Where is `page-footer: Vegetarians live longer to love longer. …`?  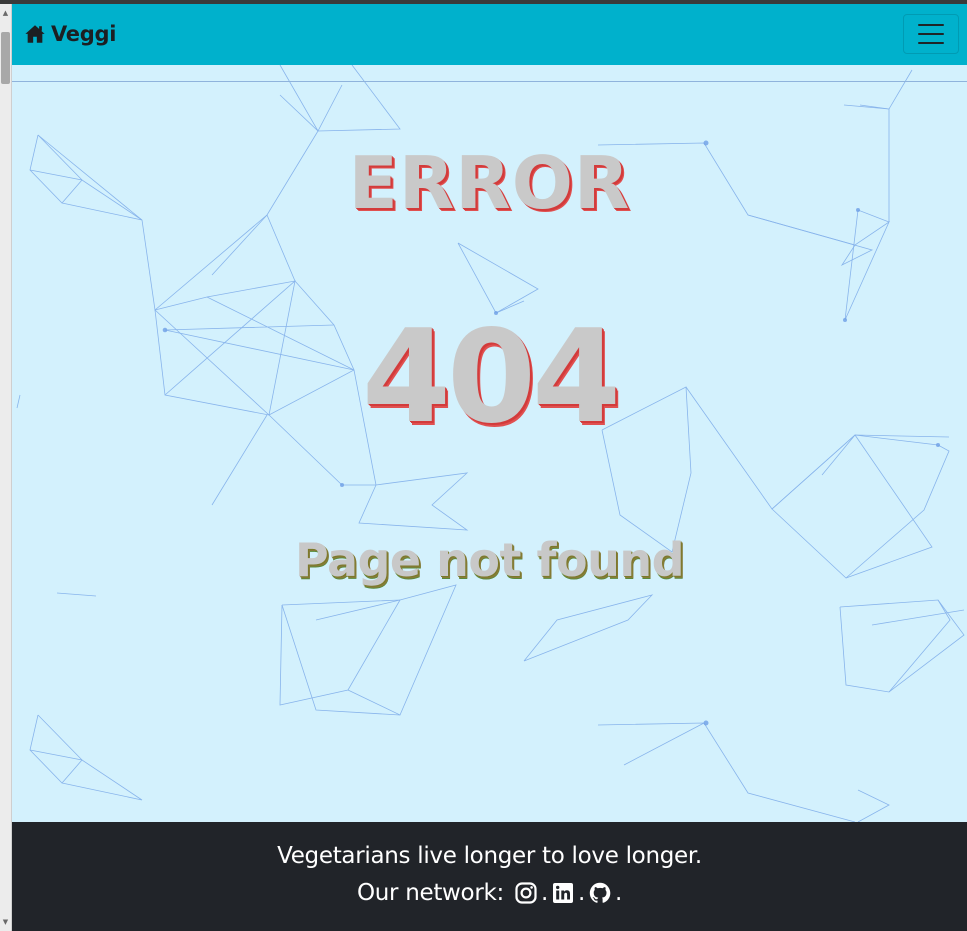 page-footer: Vegetarians live longer to love longer. … is located at coordinates (489, 876).